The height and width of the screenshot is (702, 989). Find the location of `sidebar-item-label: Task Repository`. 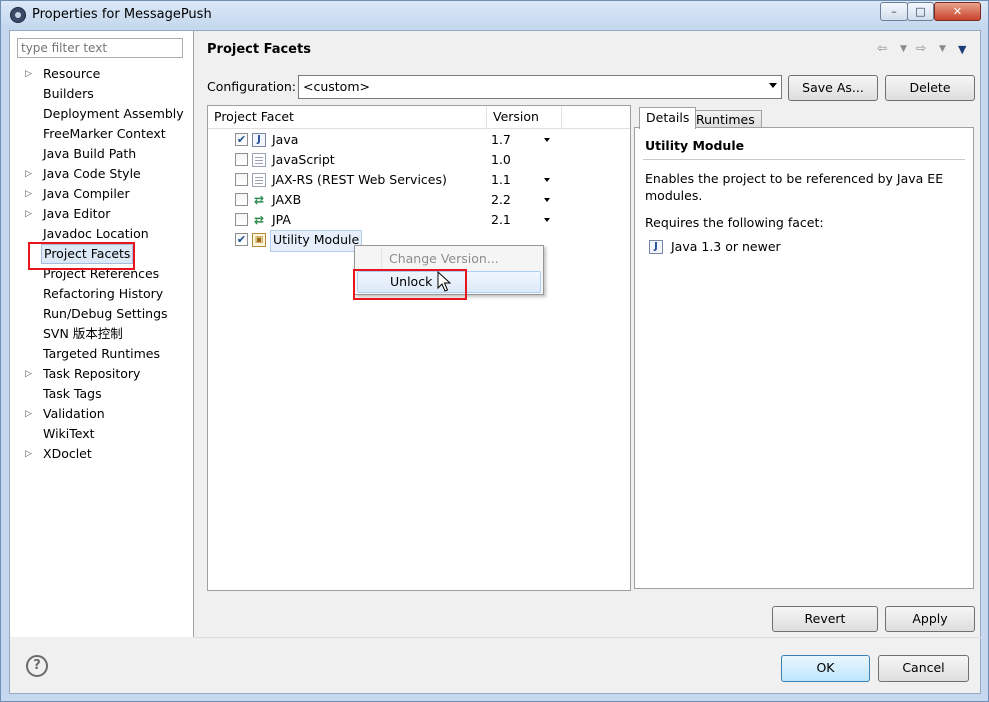

sidebar-item-label: Task Repository is located at coordinates (92, 373).